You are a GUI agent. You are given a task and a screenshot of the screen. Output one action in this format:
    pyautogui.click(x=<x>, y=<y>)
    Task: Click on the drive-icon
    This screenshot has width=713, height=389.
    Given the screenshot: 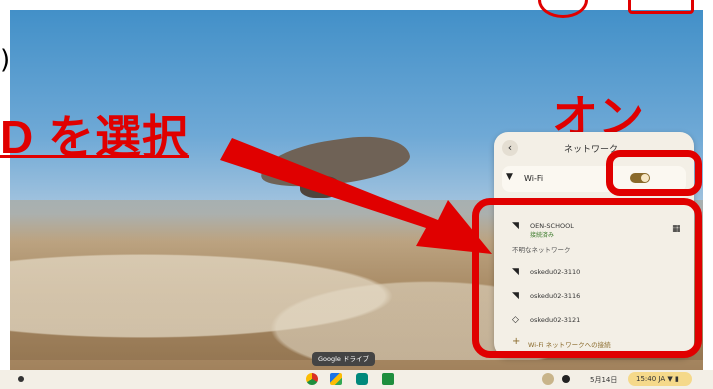 What is the action you would take?
    pyautogui.click(x=336, y=379)
    